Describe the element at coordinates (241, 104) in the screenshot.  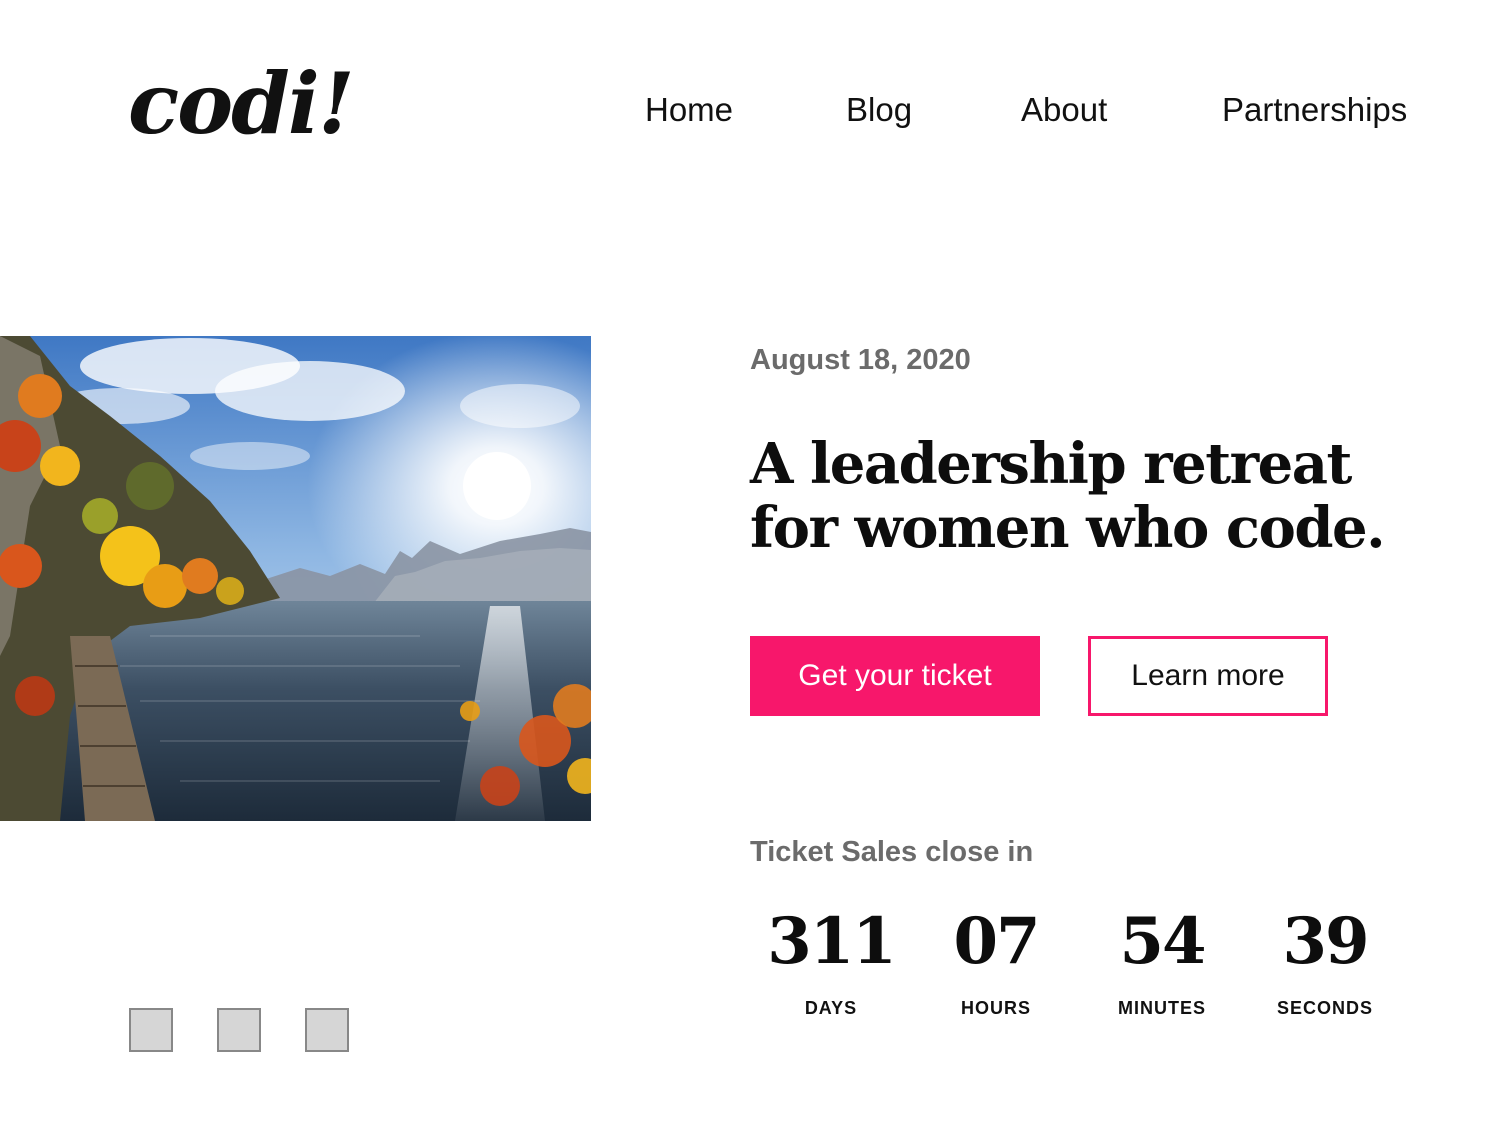
I see `logo: codi!` at that location.